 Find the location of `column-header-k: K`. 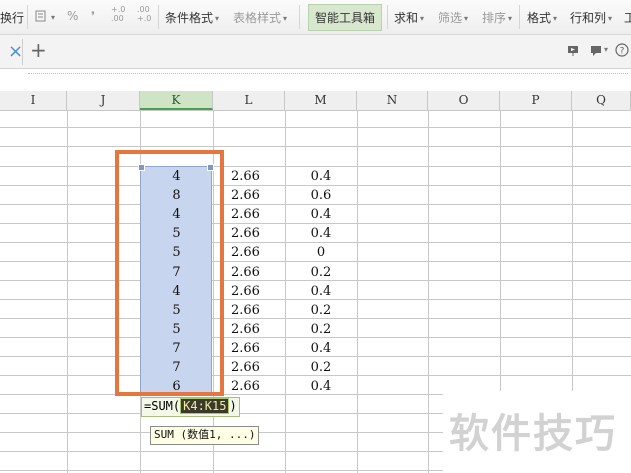

column-header-k: K is located at coordinates (176, 100).